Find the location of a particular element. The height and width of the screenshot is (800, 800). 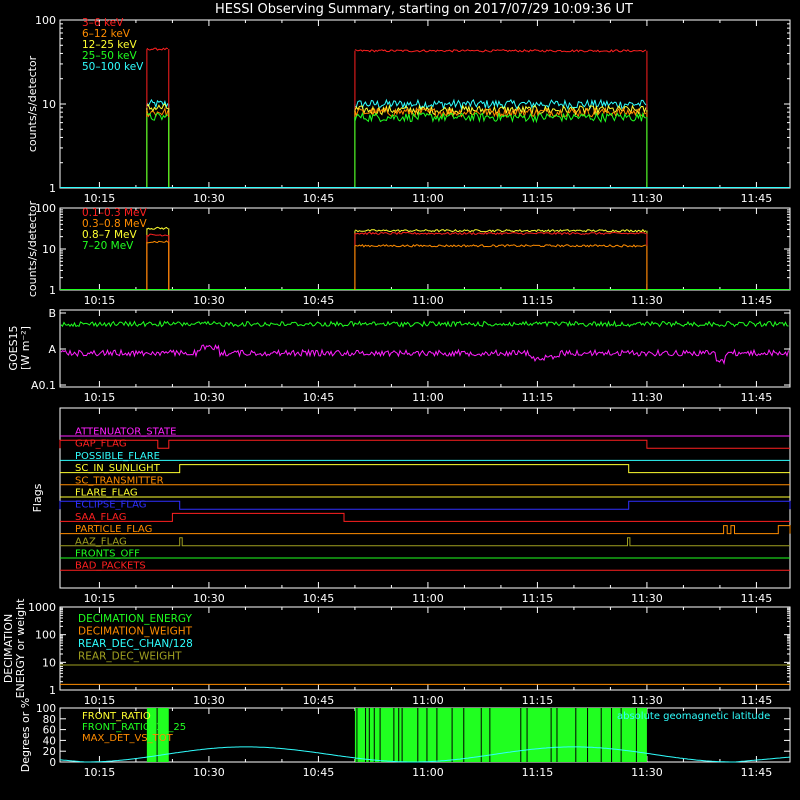

y-axis-label: Flags is located at coordinates (37, 497).